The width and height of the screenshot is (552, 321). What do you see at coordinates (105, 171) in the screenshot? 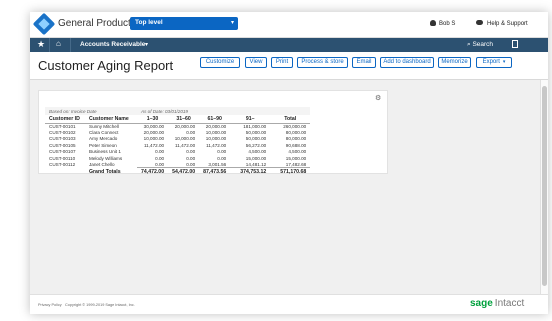
I see `totals-label: Grand Totals` at bounding box center [105, 171].